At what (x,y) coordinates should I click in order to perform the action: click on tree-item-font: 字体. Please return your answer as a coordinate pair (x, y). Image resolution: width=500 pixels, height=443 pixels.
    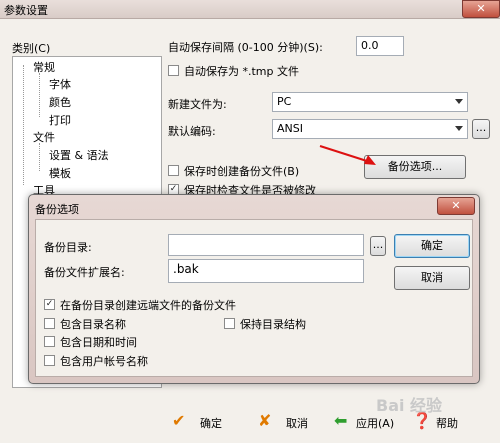
    Looking at the image, I should click on (60, 84).